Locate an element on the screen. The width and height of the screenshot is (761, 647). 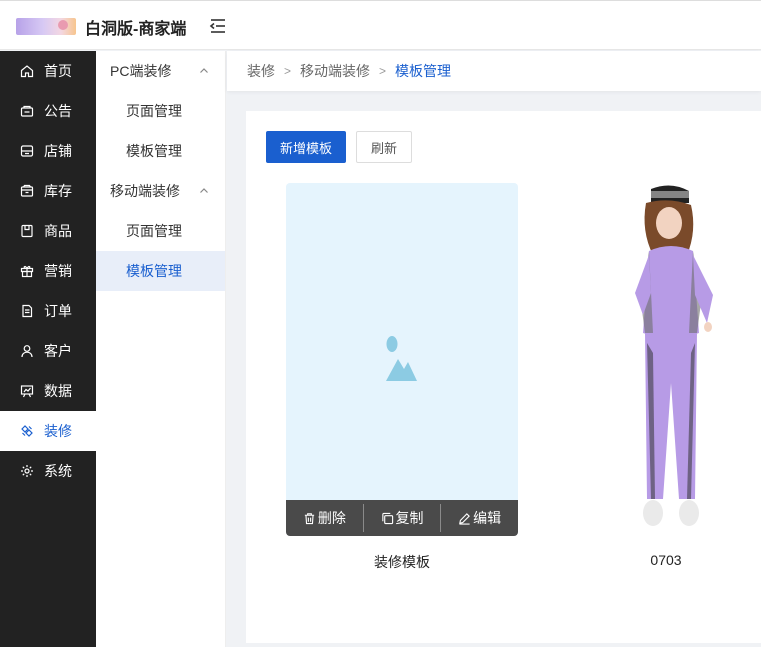
template-card-actions: 删除 复制 编辑 is located at coordinates (402, 518).